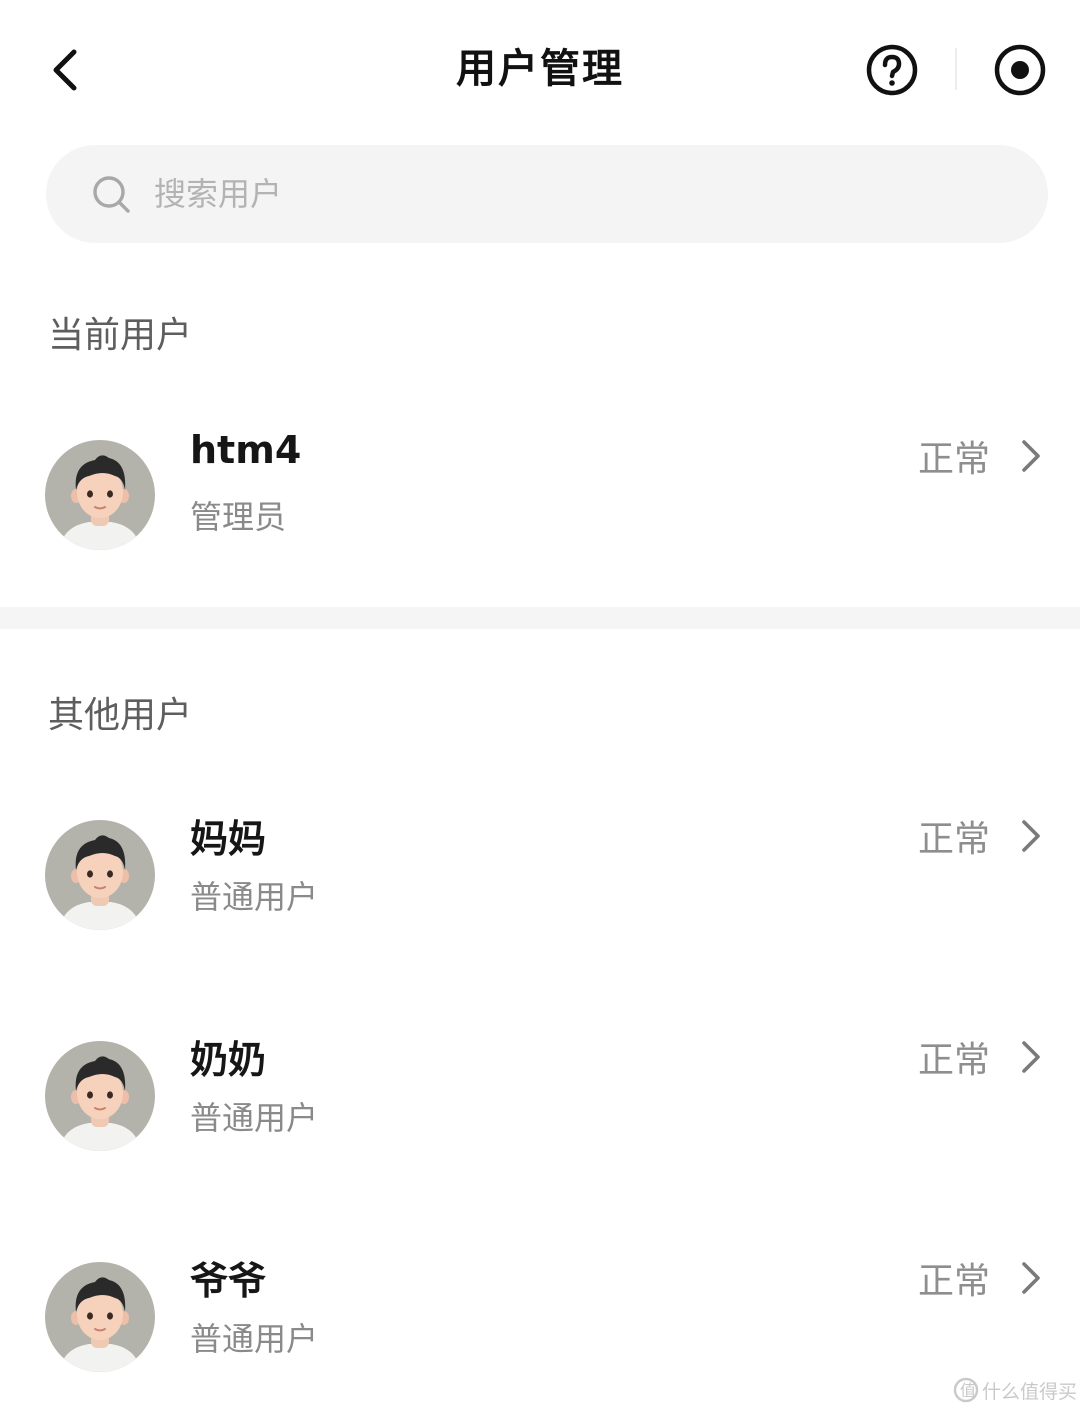  What do you see at coordinates (120, 335) in the screenshot?
I see `section-title-current: 当前用户` at bounding box center [120, 335].